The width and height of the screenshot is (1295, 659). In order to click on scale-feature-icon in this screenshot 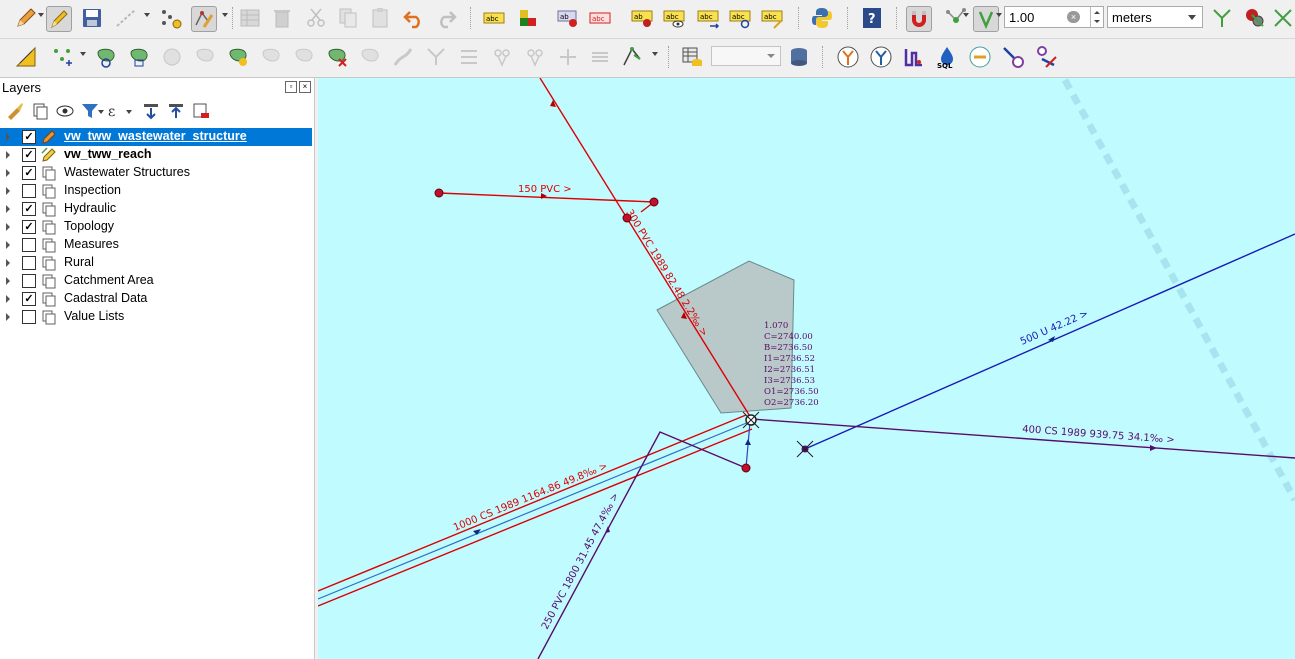, I will do `click(139, 57)`.